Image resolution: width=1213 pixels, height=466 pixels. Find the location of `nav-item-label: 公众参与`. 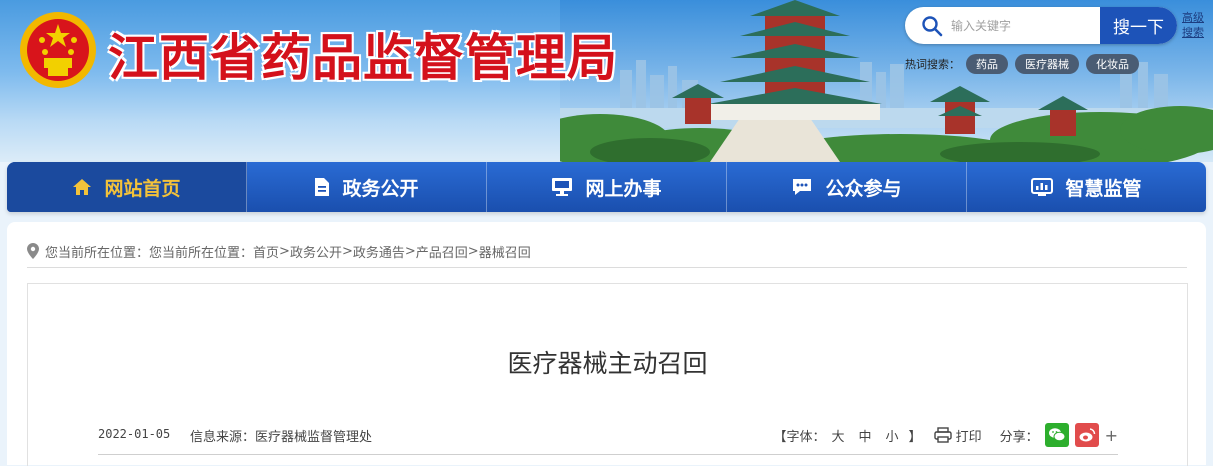

nav-item-label: 公众参与 is located at coordinates (863, 188).